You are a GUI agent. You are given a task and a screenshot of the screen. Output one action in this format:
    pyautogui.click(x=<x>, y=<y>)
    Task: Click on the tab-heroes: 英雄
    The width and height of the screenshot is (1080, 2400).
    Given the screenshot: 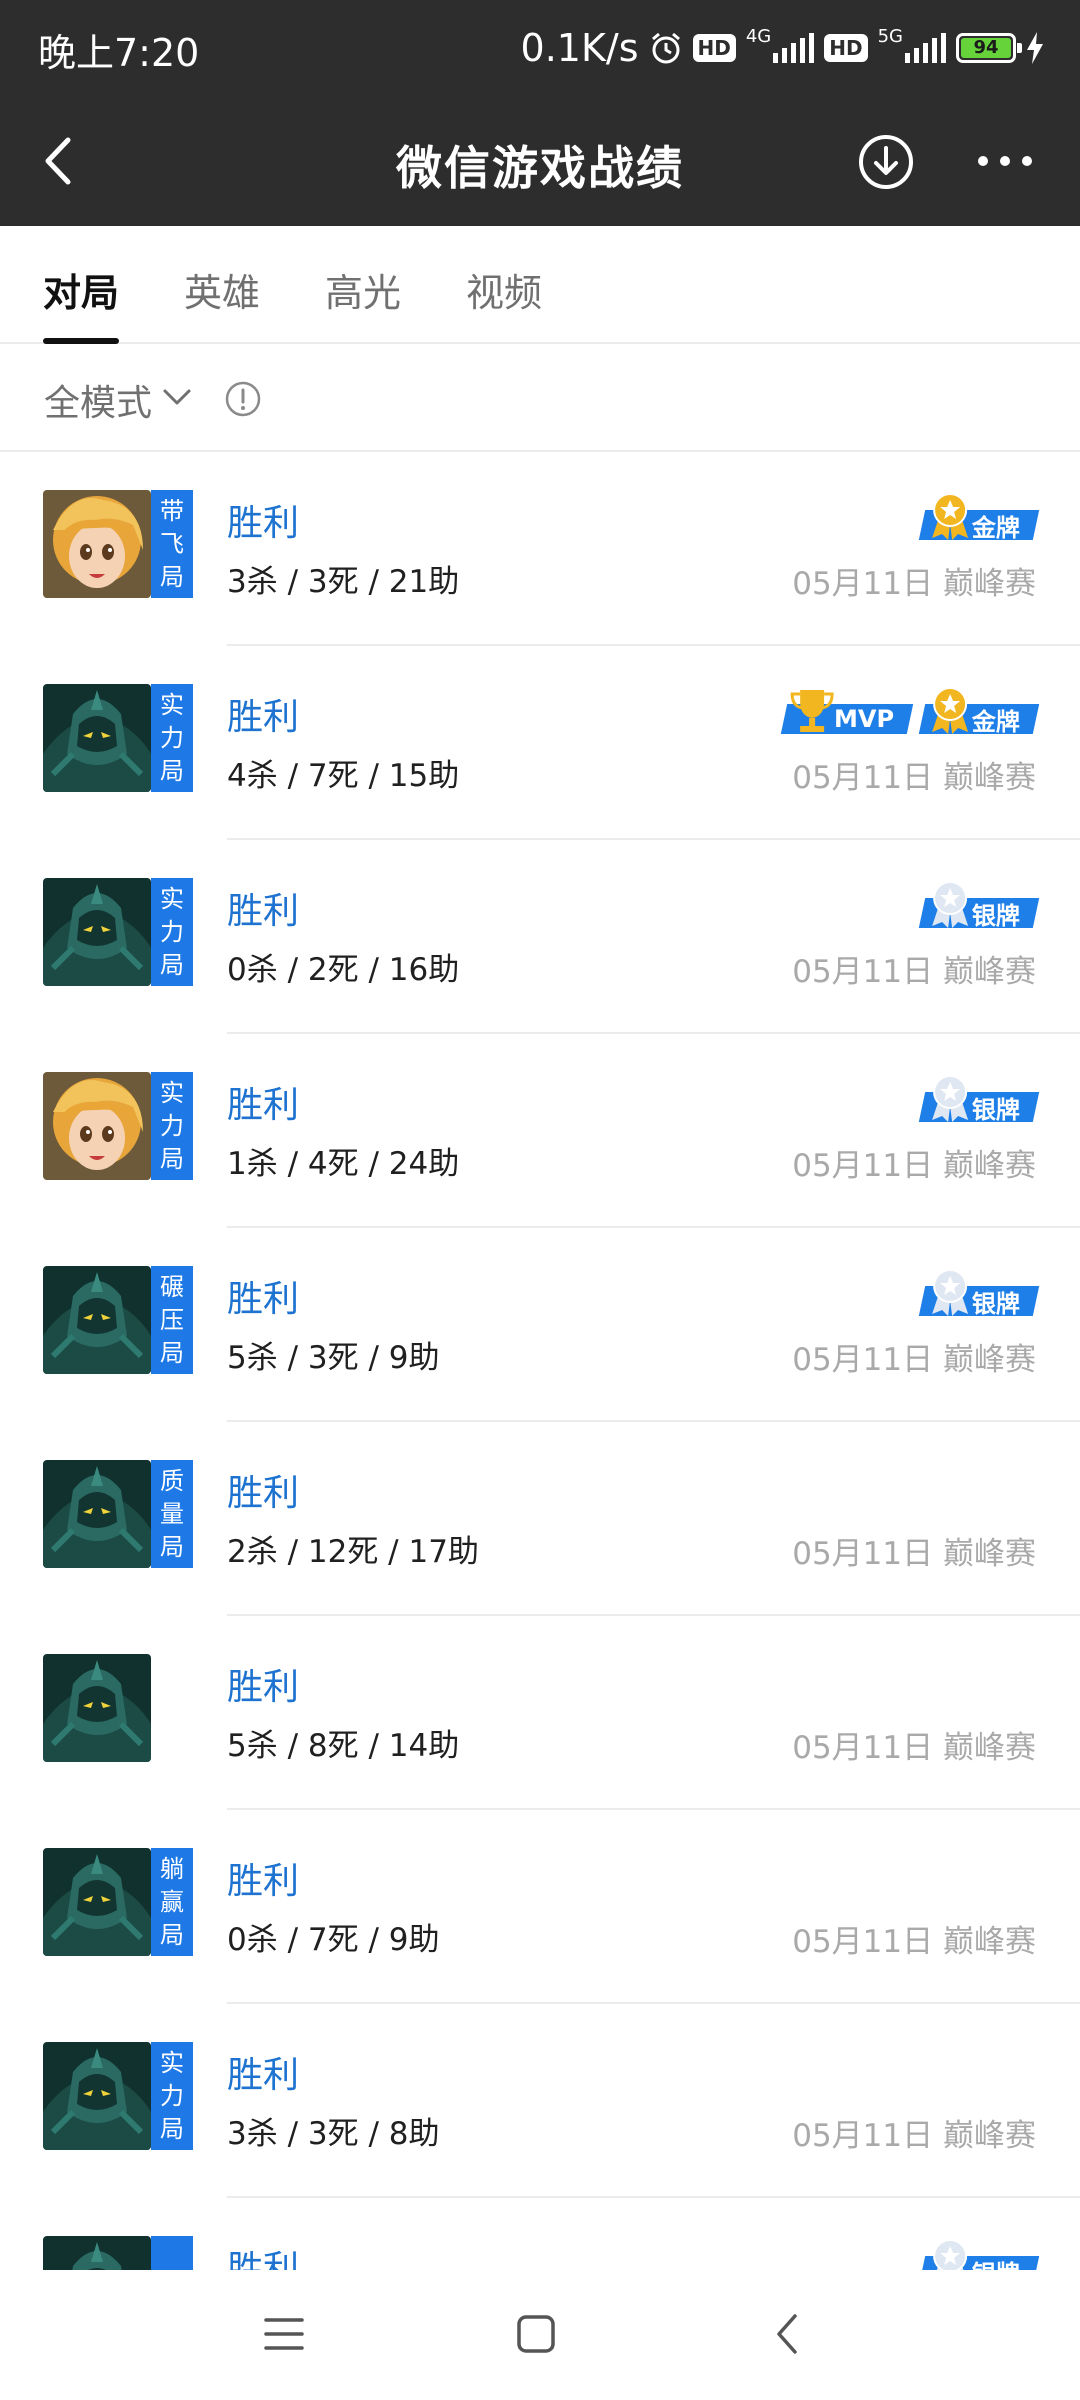 What is the action you would take?
    pyautogui.click(x=222, y=289)
    